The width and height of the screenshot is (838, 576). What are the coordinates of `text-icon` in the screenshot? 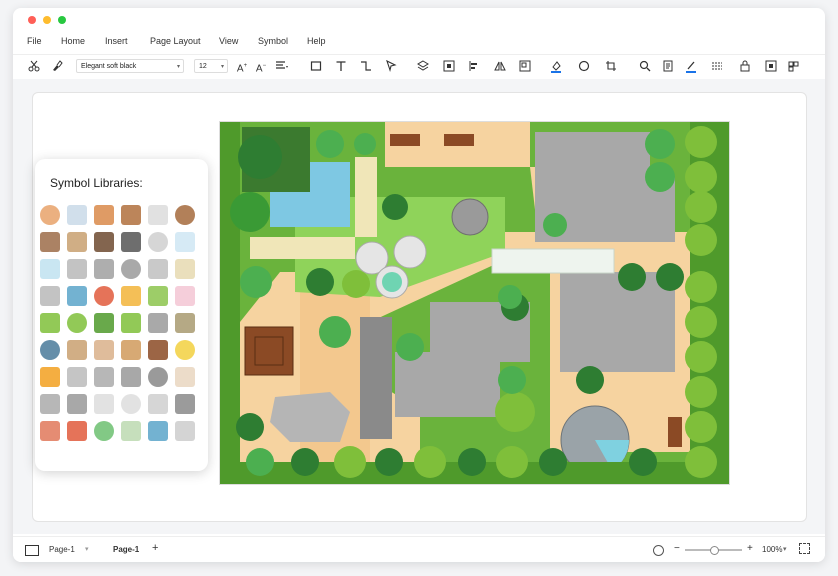 It's located at (341, 66).